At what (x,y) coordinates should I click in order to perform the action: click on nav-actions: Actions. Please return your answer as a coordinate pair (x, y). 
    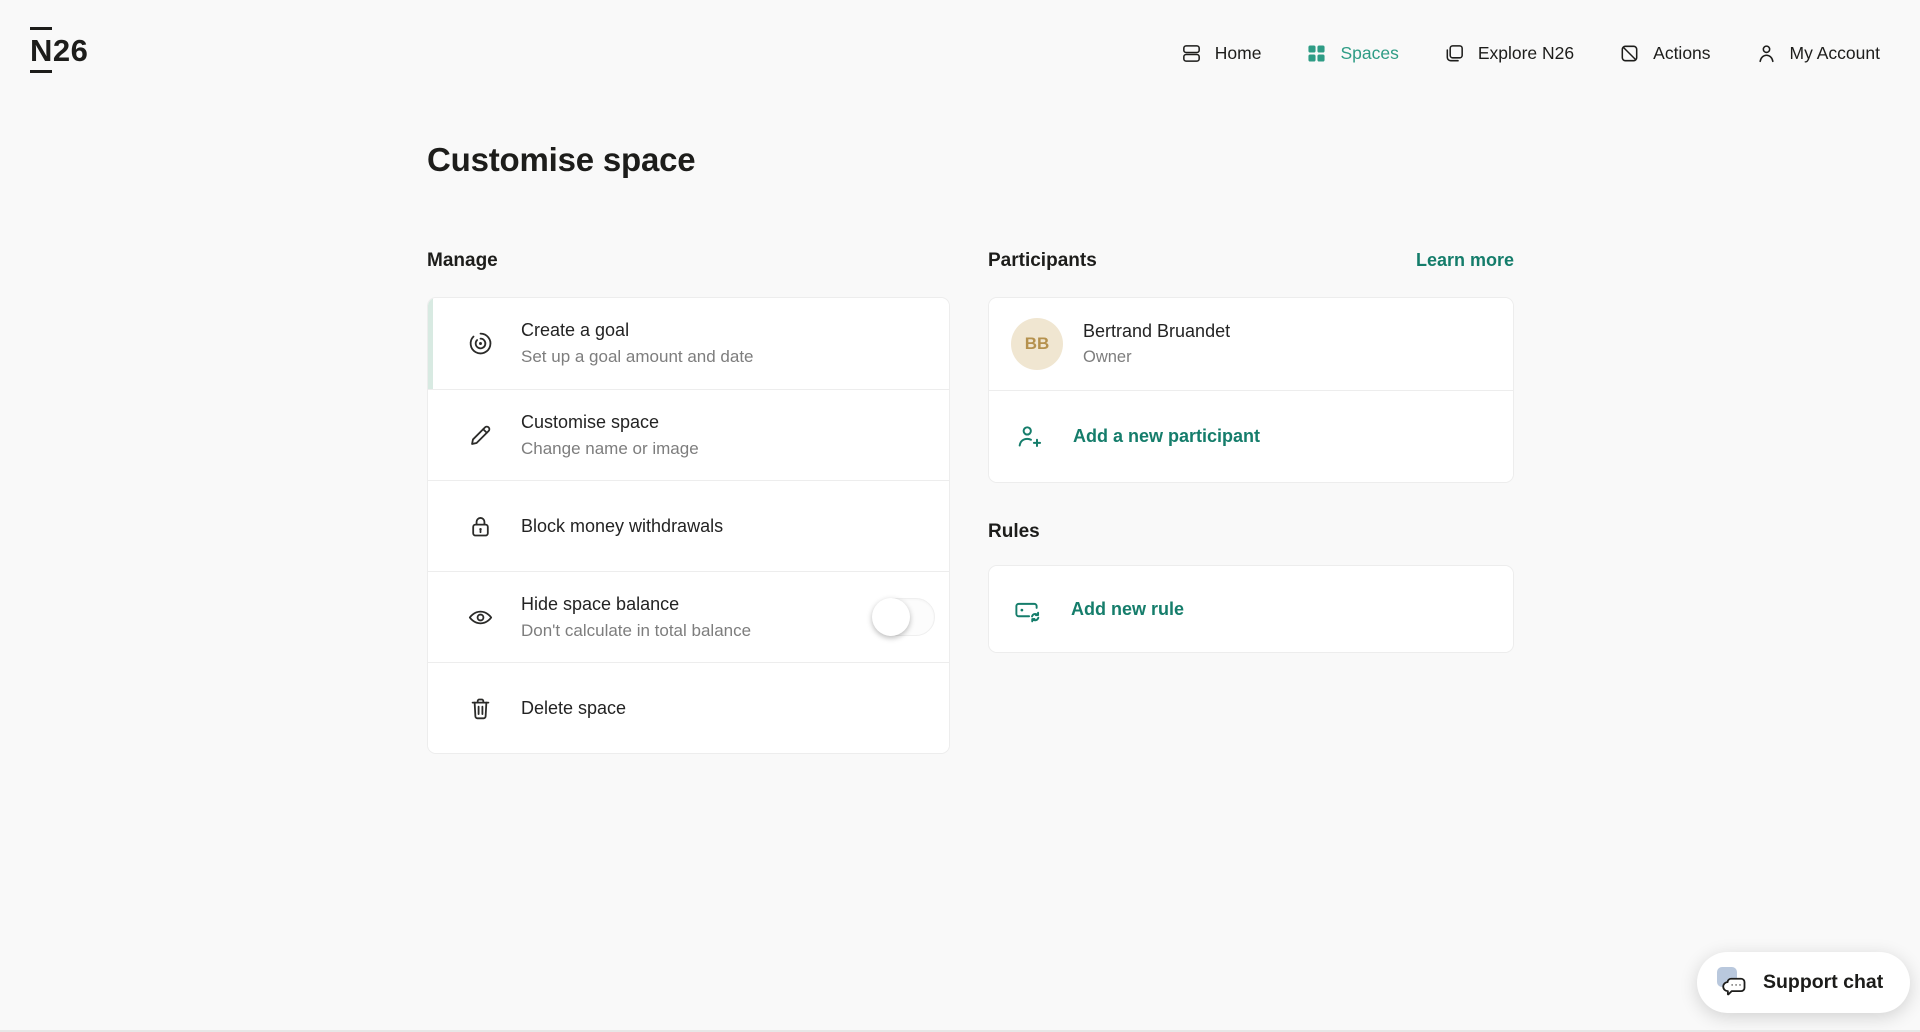
    Looking at the image, I should click on (1664, 53).